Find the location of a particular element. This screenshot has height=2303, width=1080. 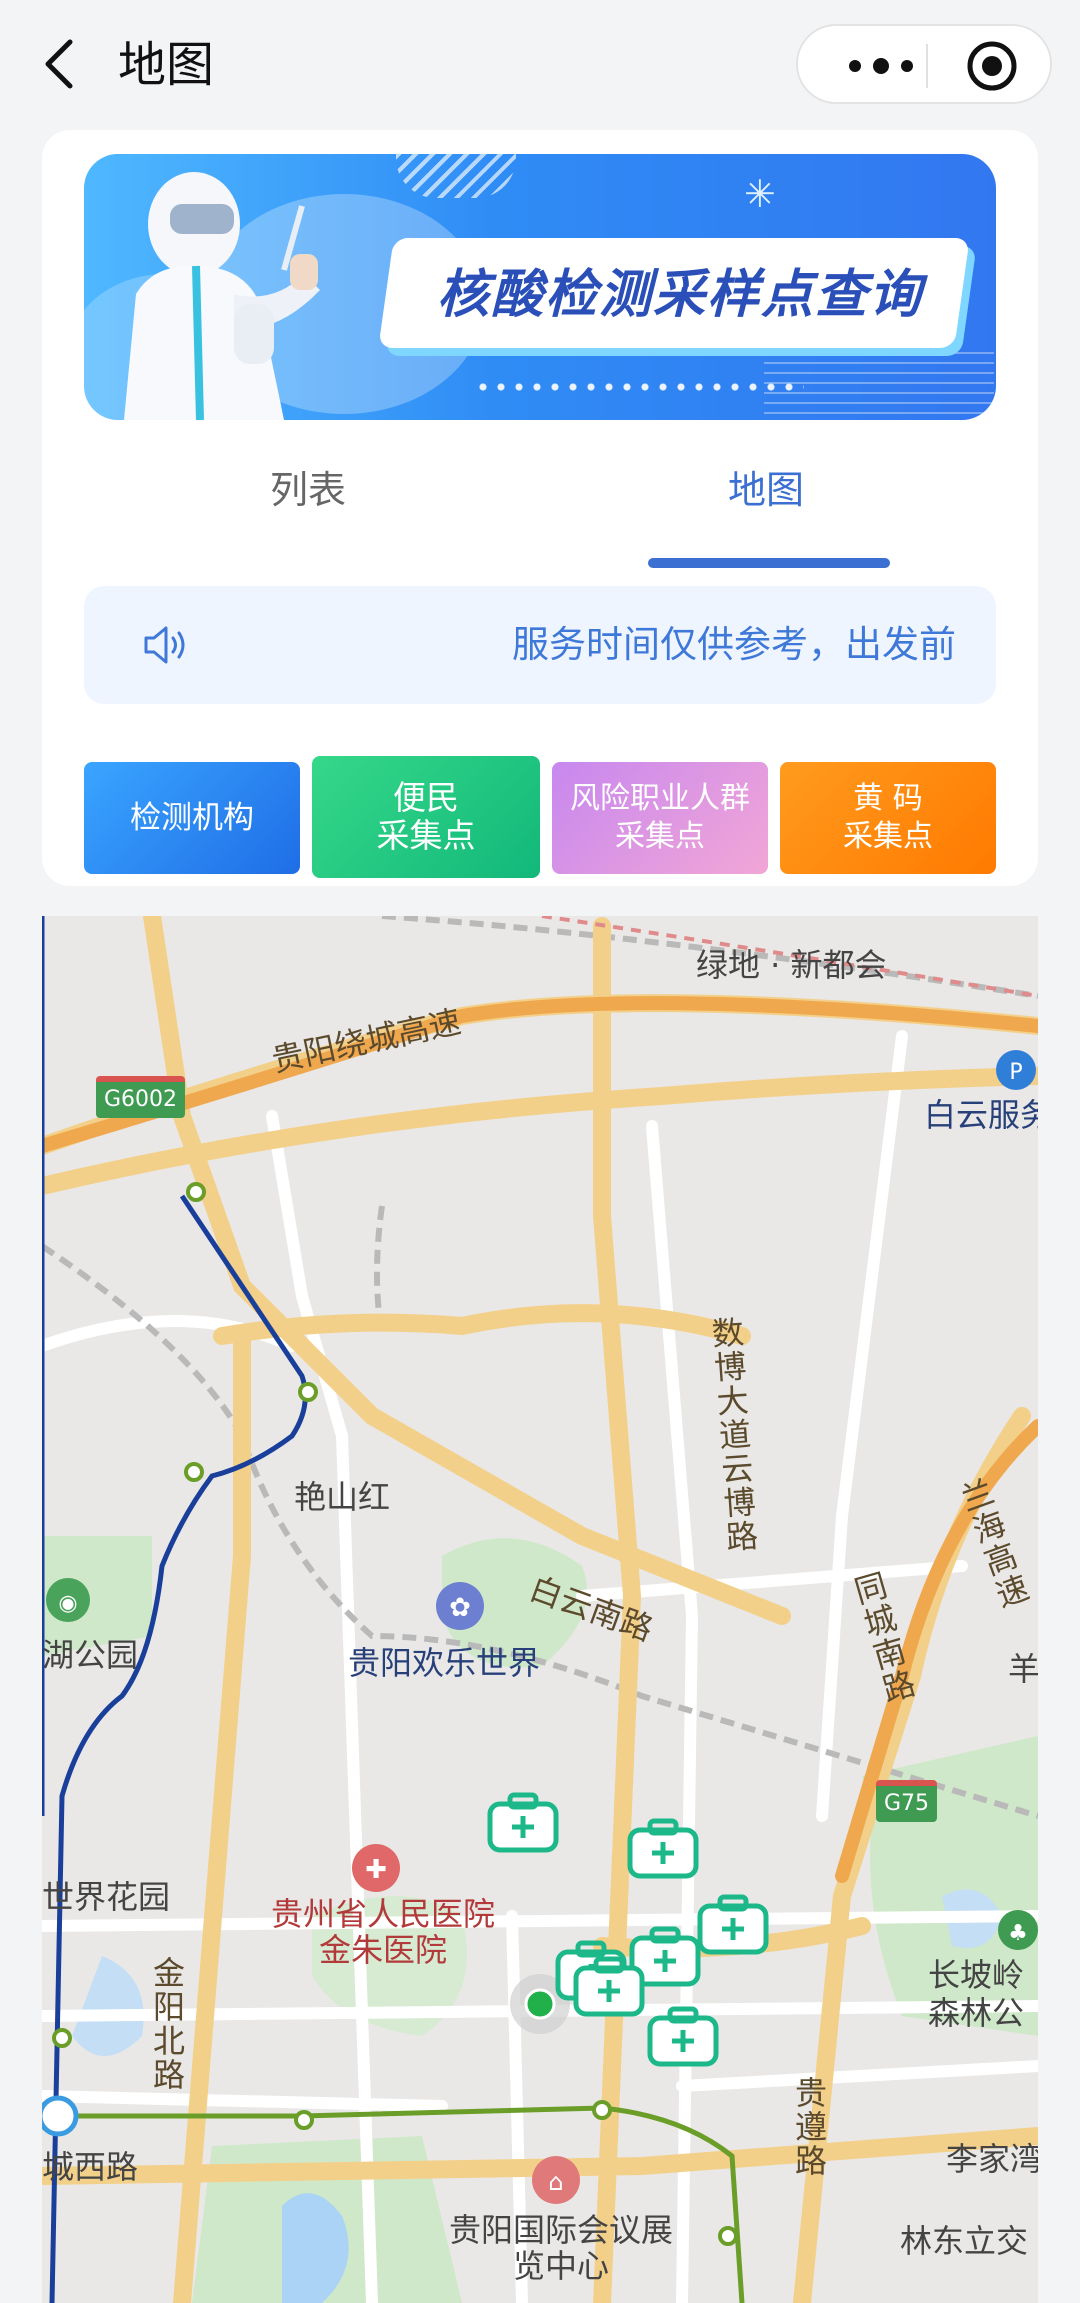

medical-worker-illustration is located at coordinates (222, 296).